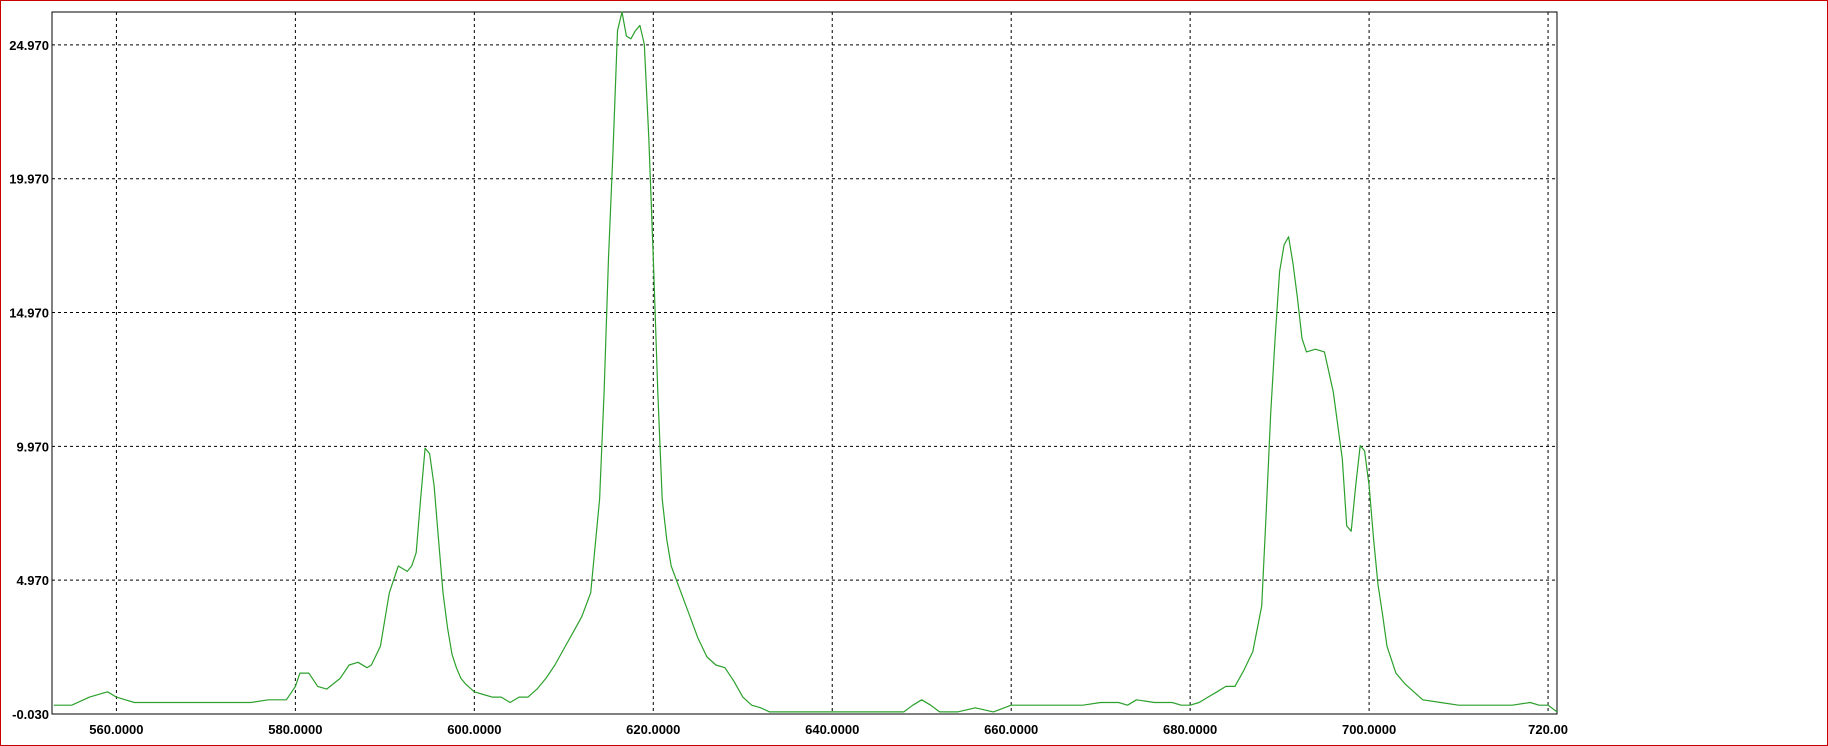 This screenshot has width=1828, height=746. What do you see at coordinates (116, 729) in the screenshot?
I see `x-tick-label: 560.0000` at bounding box center [116, 729].